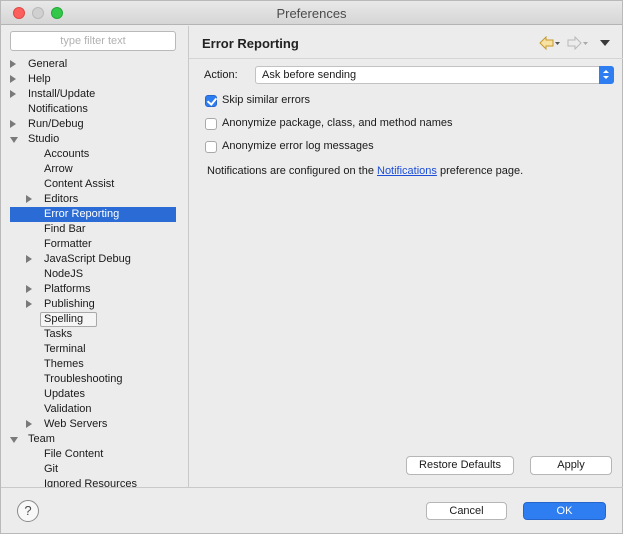 This screenshot has width=623, height=534. What do you see at coordinates (93, 289) in the screenshot?
I see `tree-item-platforms: Platforms` at bounding box center [93, 289].